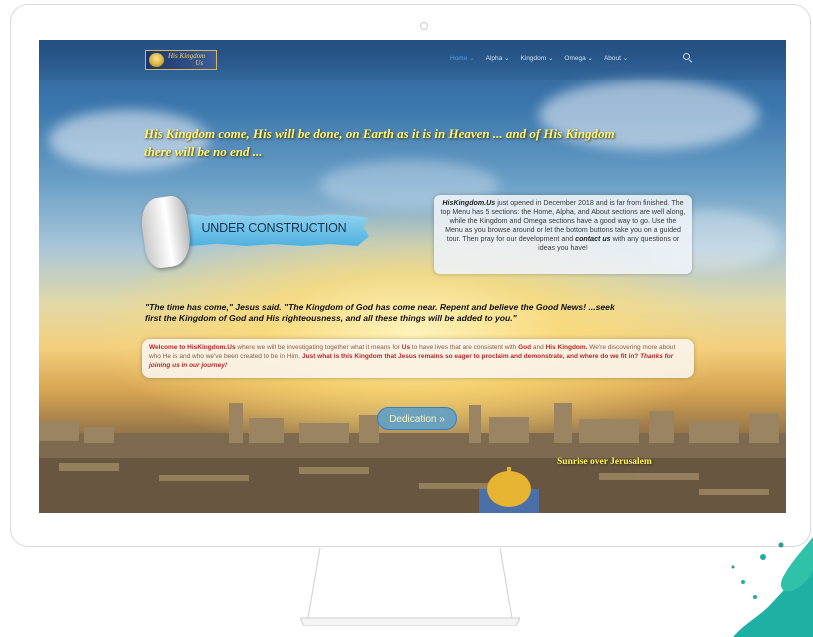 This screenshot has width=813, height=637. Describe the element at coordinates (199, 63) in the screenshot. I see `logo-text-line2: Us` at that location.